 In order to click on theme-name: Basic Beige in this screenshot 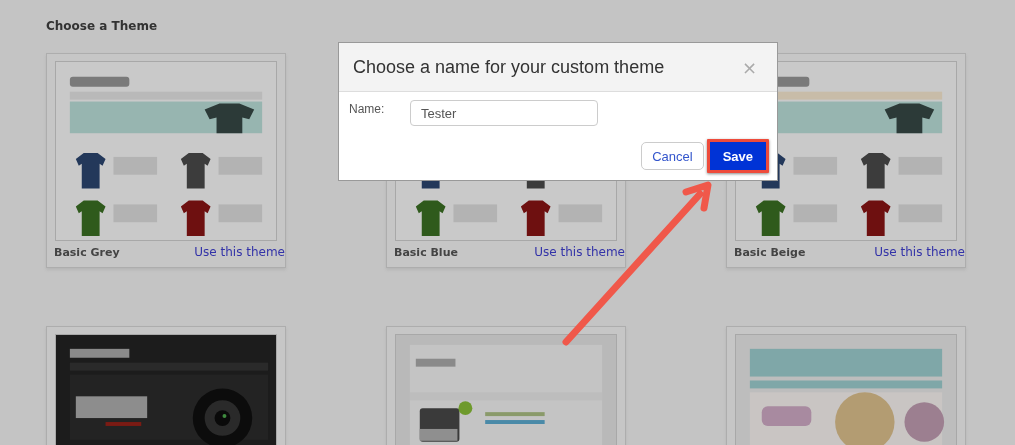, I will do `click(770, 252)`.